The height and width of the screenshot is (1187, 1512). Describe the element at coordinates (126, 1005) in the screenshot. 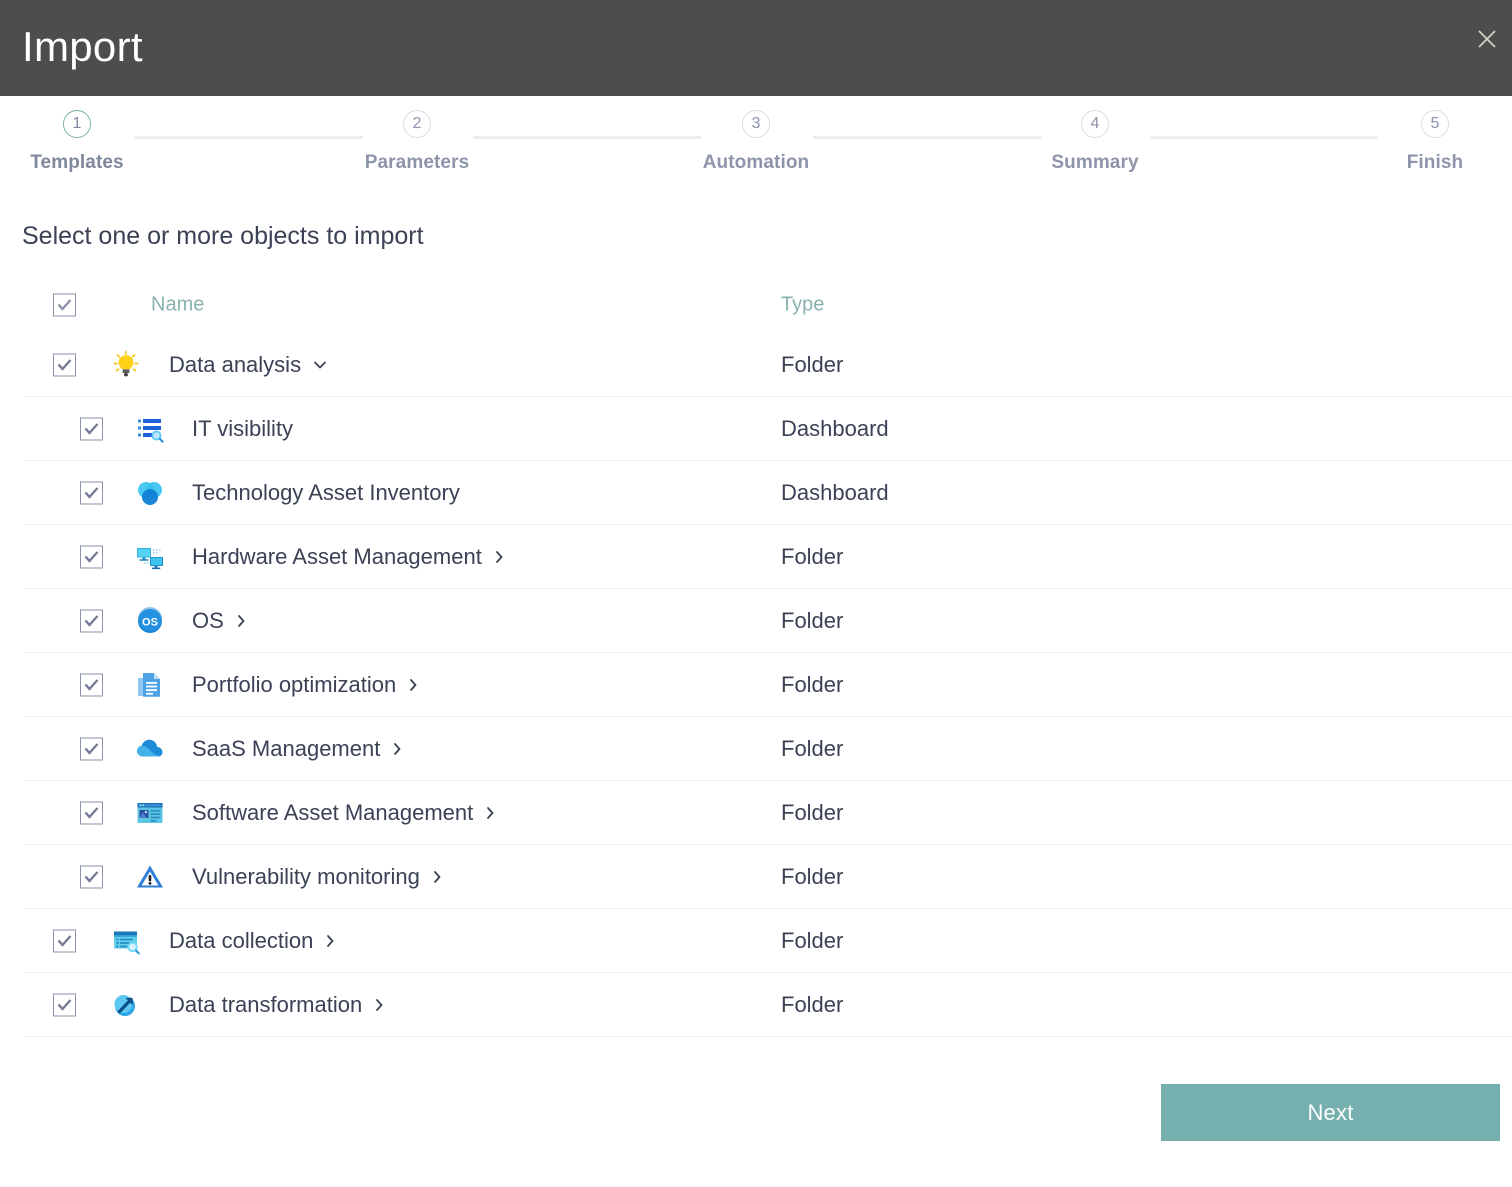

I see `arrow-circle-icon` at that location.